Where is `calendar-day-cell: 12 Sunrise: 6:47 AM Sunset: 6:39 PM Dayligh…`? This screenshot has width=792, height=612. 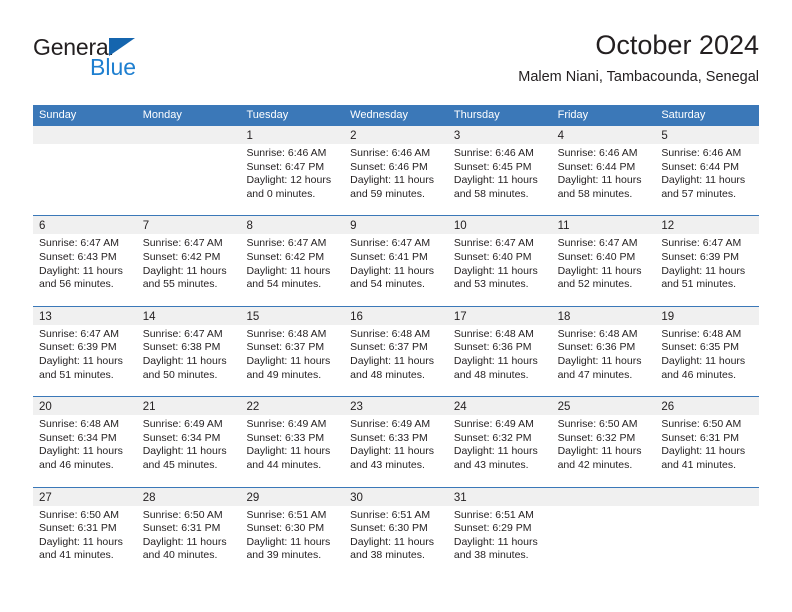 calendar-day-cell: 12 Sunrise: 6:47 AM Sunset: 6:39 PM Dayligh… is located at coordinates (707, 260).